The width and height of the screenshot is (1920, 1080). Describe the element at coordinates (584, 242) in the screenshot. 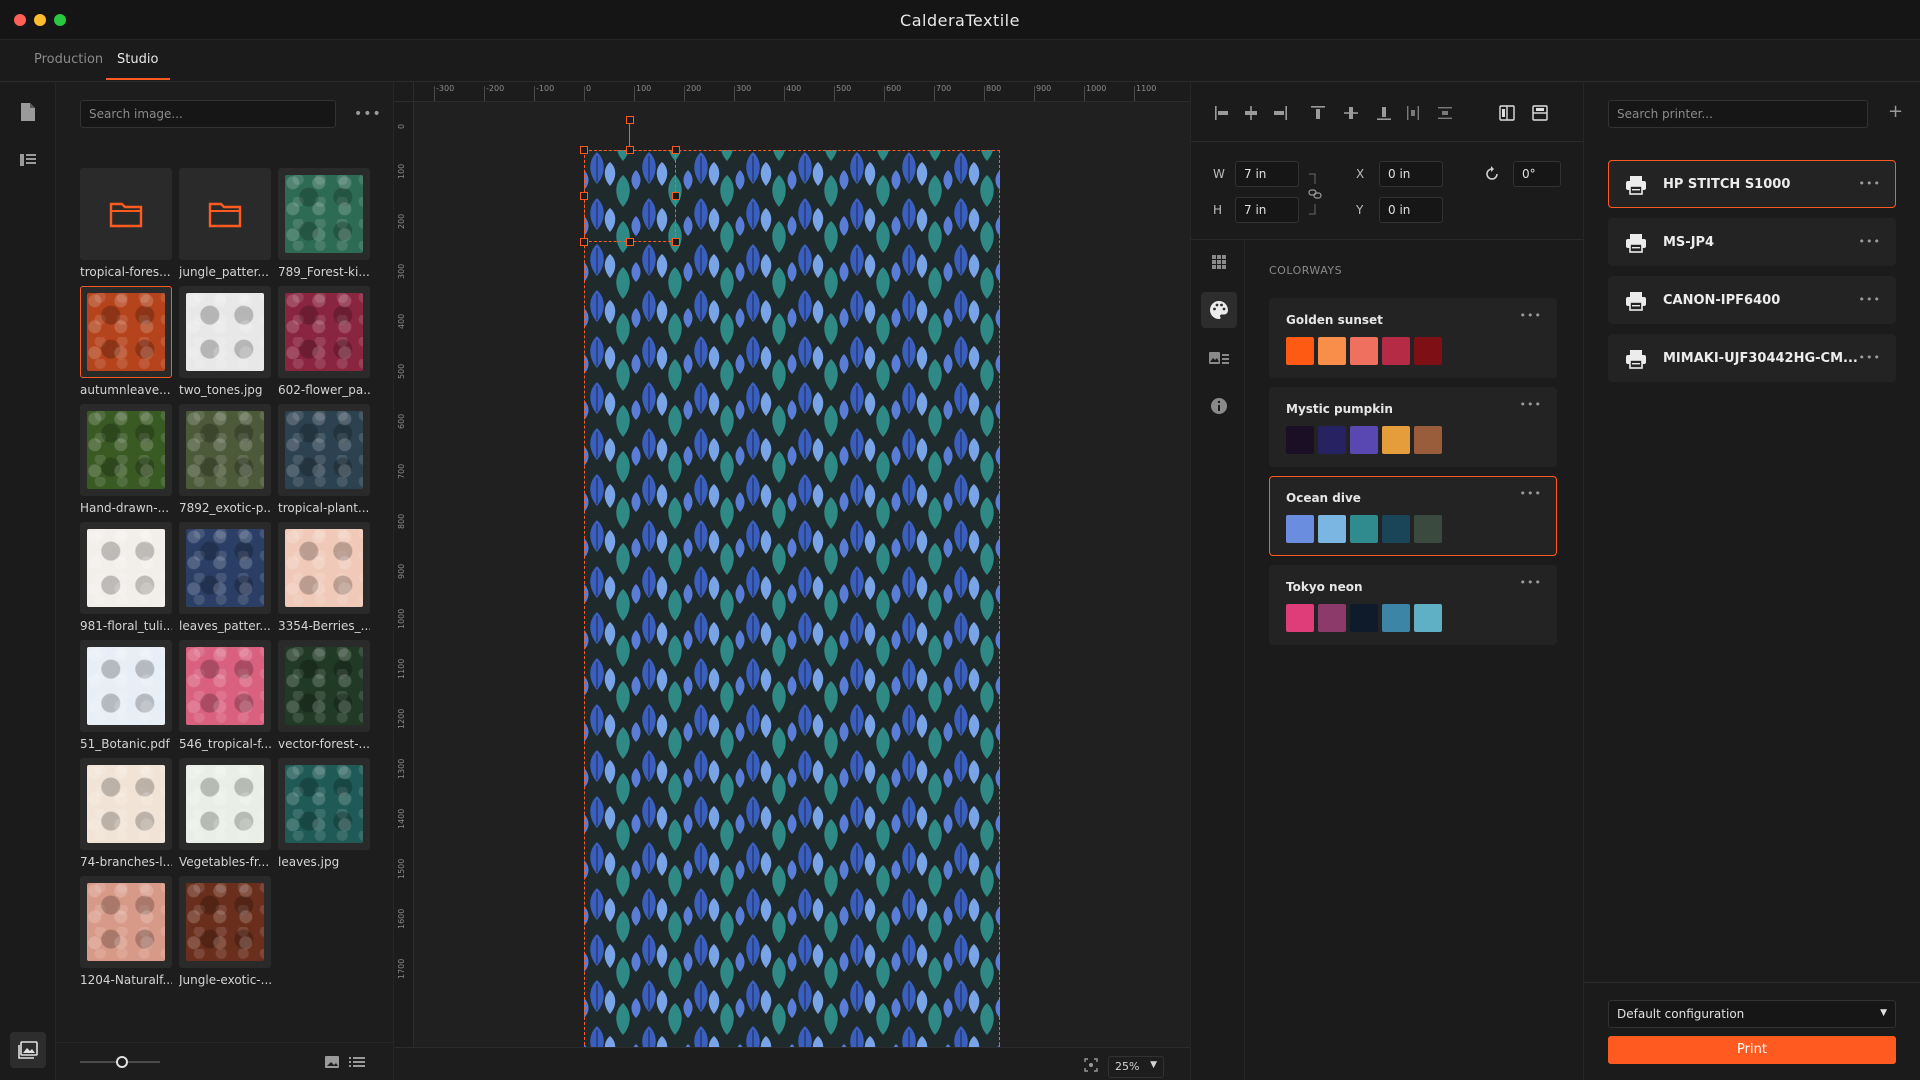

I see `resize-handle-sw` at that location.